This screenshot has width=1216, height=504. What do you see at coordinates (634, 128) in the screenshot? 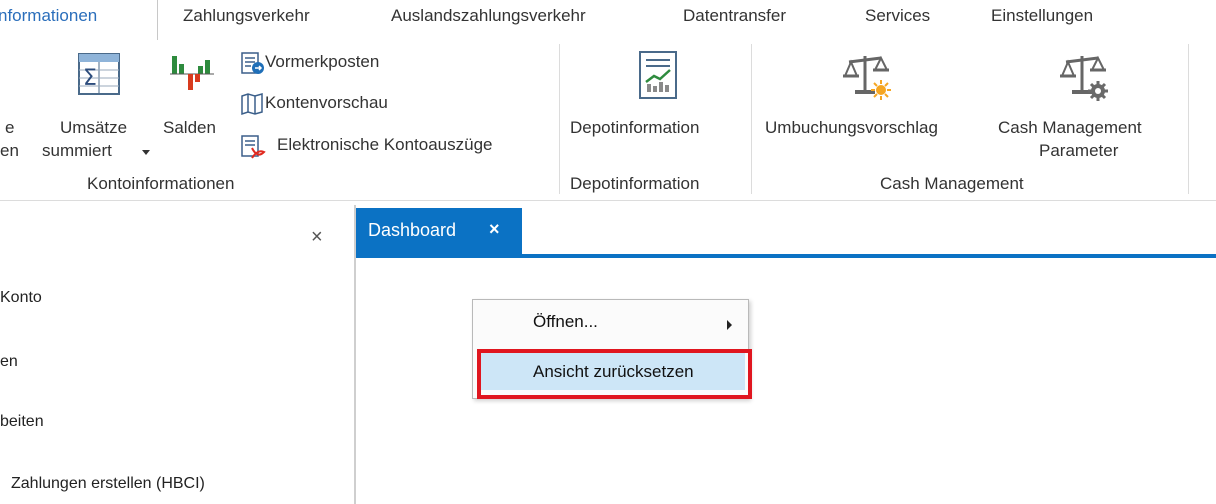
I see `depotinformation-button: Depotinformation` at bounding box center [634, 128].